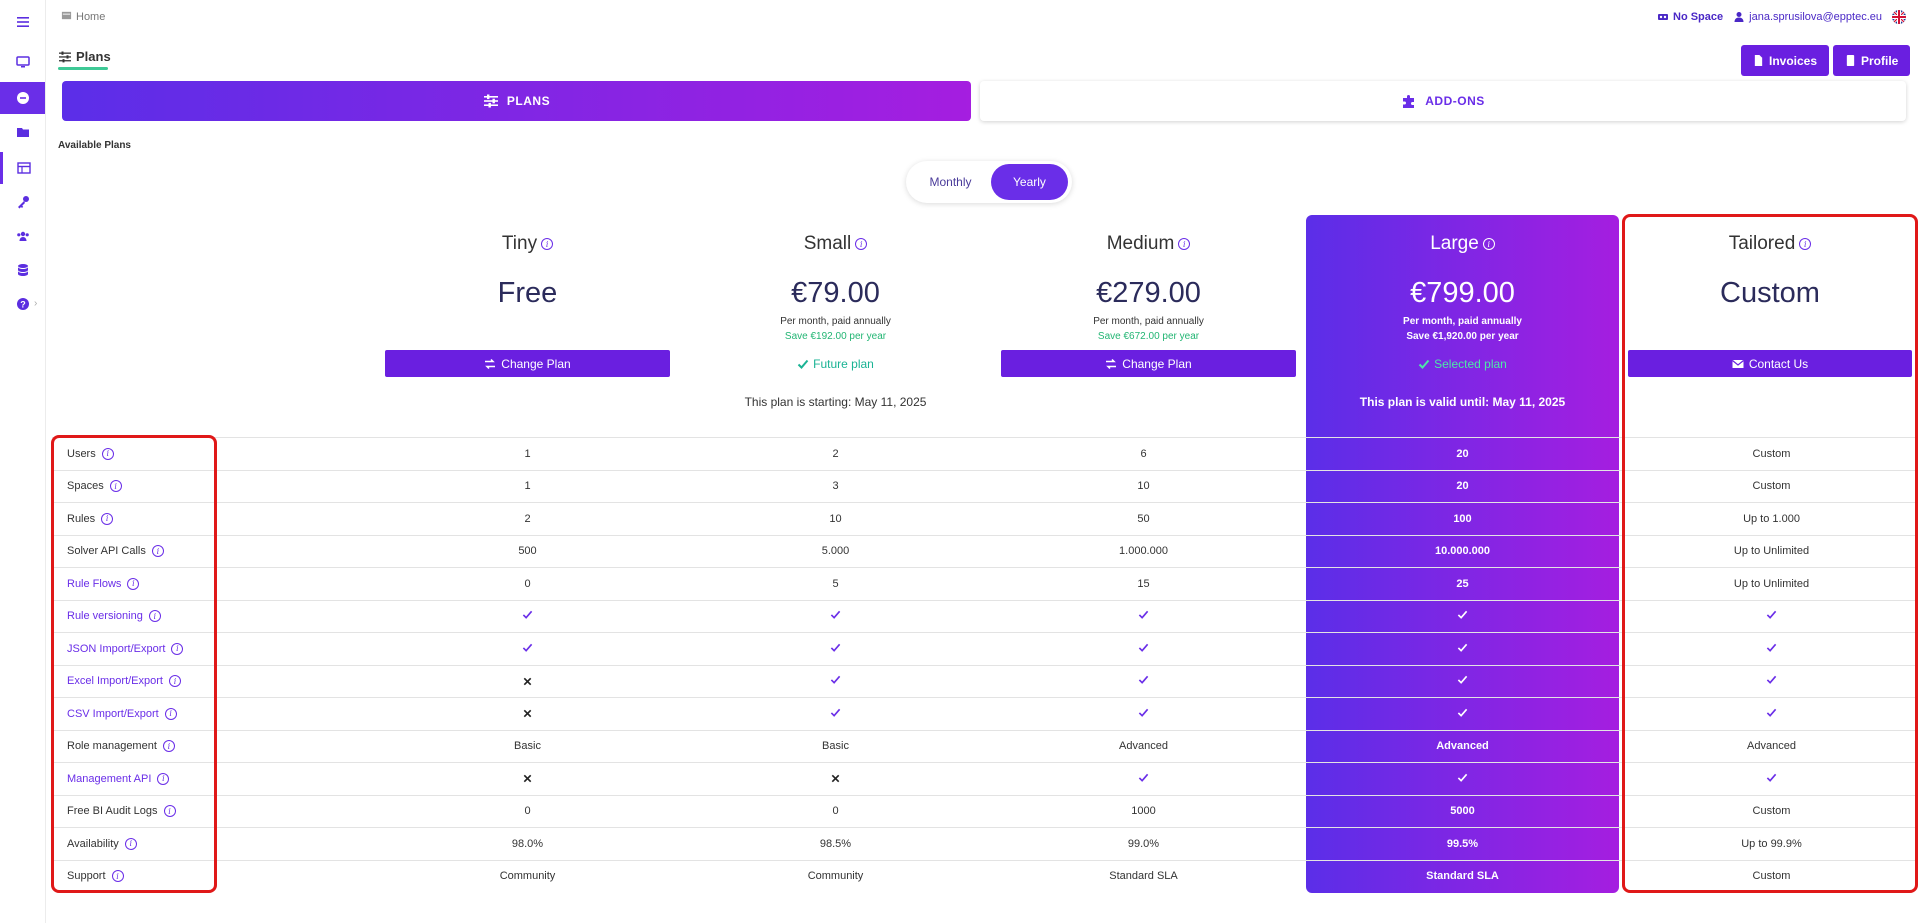 Image resolution: width=1920 pixels, height=923 pixels. I want to click on feature-name: Support i, so click(95, 877).